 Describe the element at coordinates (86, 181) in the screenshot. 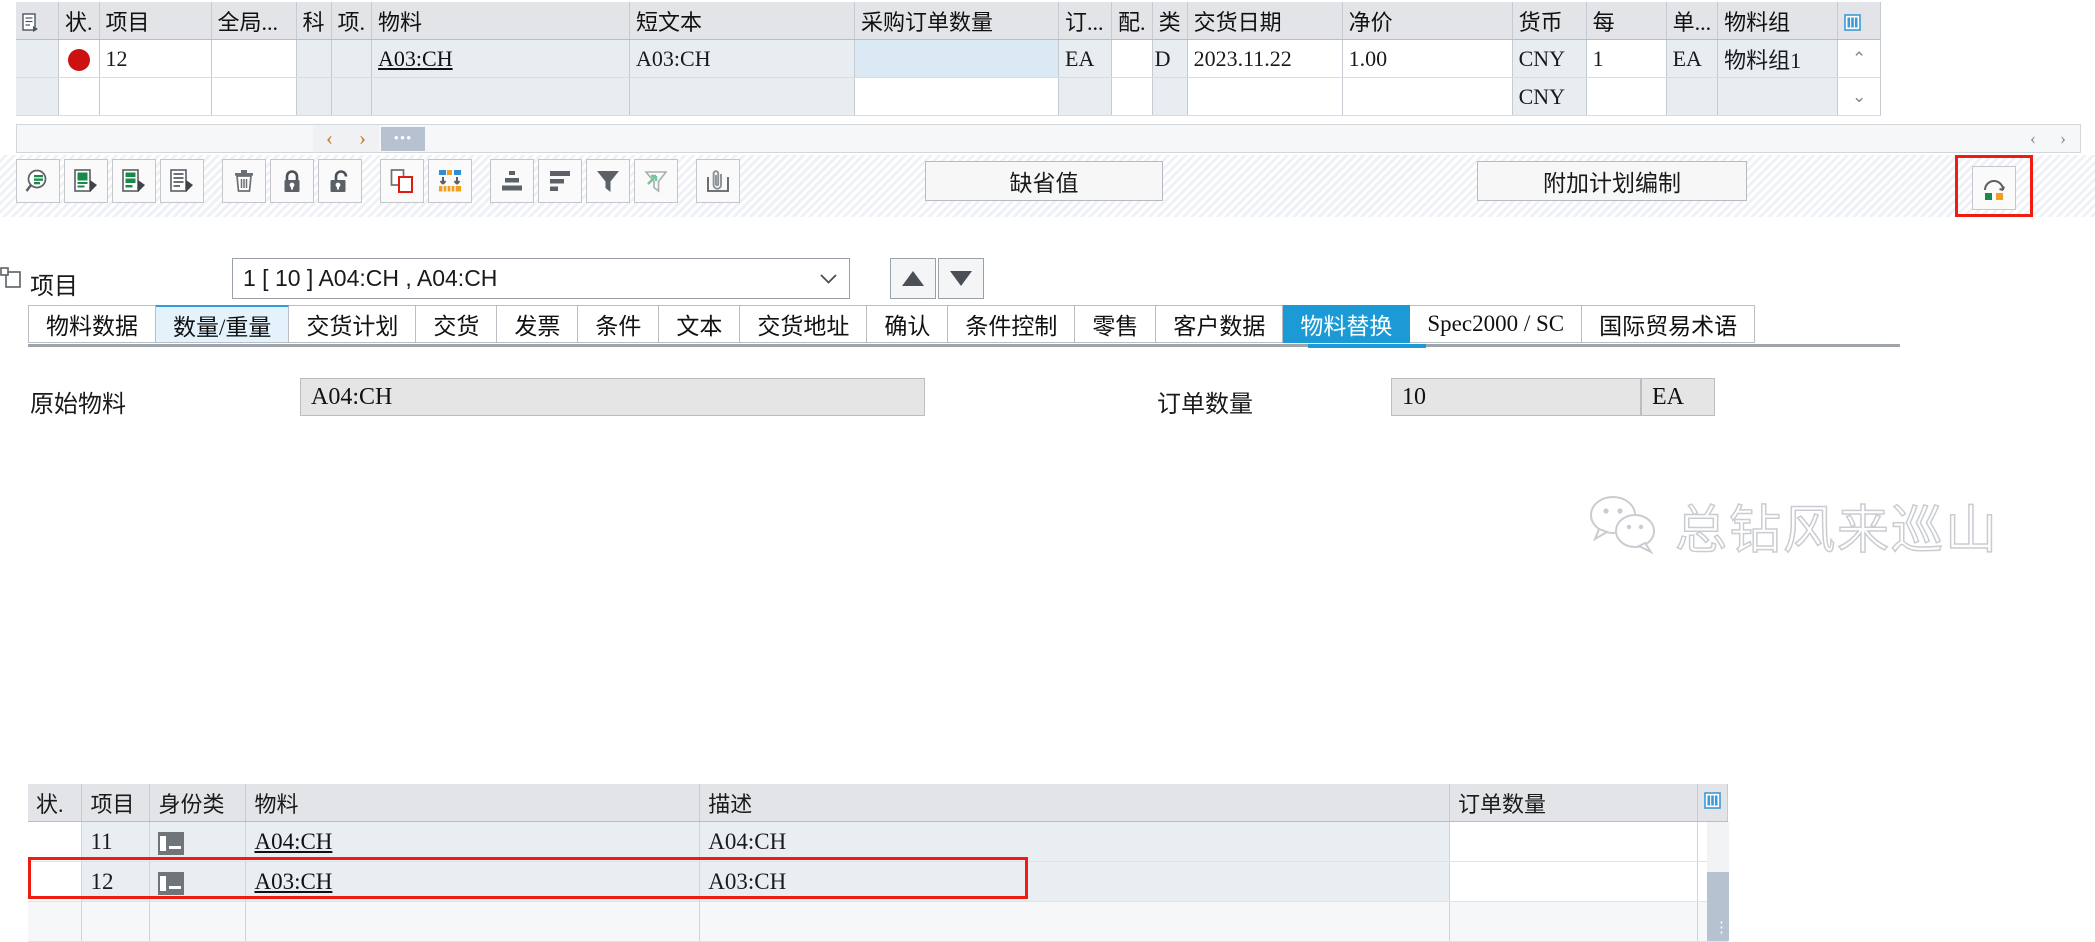

I see `insert-row-green-icon` at that location.